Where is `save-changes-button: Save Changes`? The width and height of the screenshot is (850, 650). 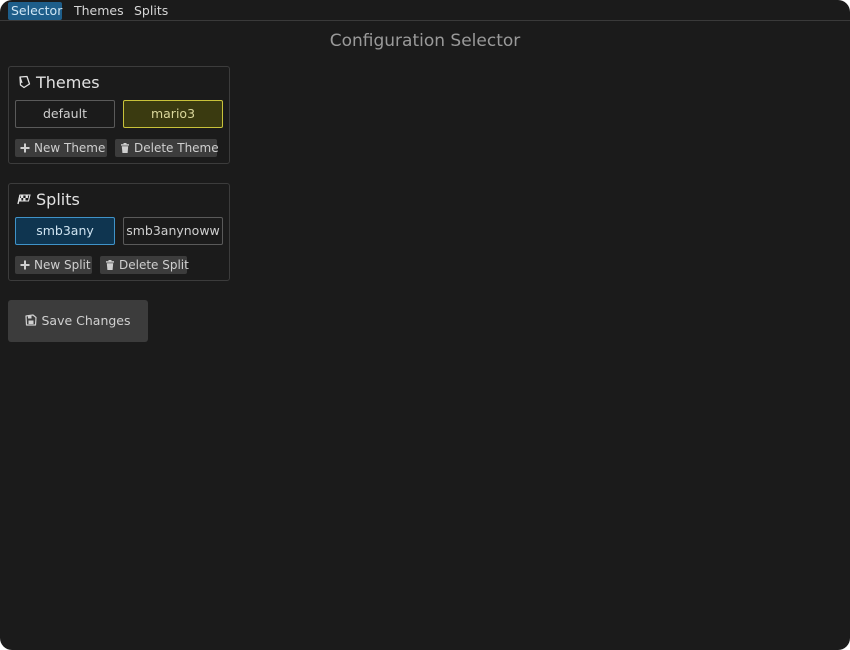 save-changes-button: Save Changes is located at coordinates (78, 321).